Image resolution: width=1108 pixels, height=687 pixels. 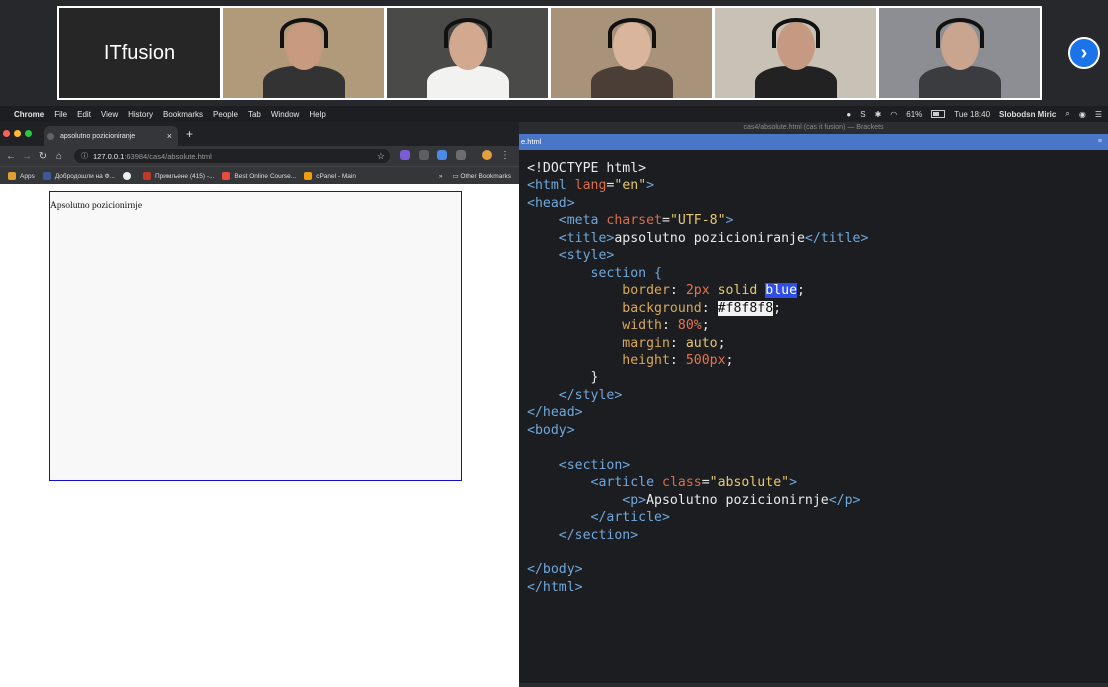 I want to click on code-line: height: 500px;, so click(x=678, y=360).